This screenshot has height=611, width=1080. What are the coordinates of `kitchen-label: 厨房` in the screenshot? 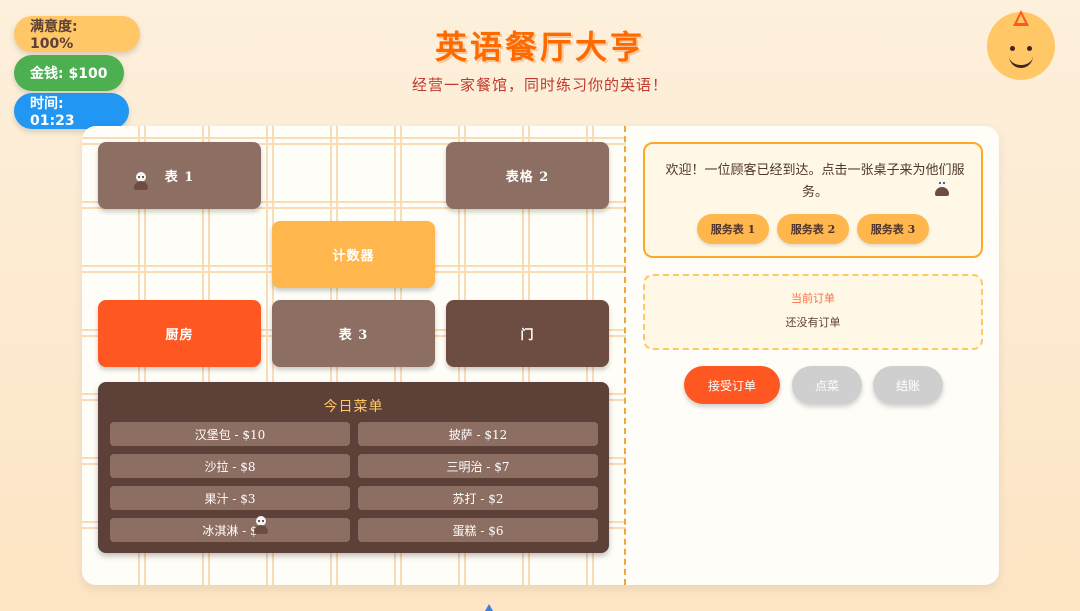 It's located at (179, 335).